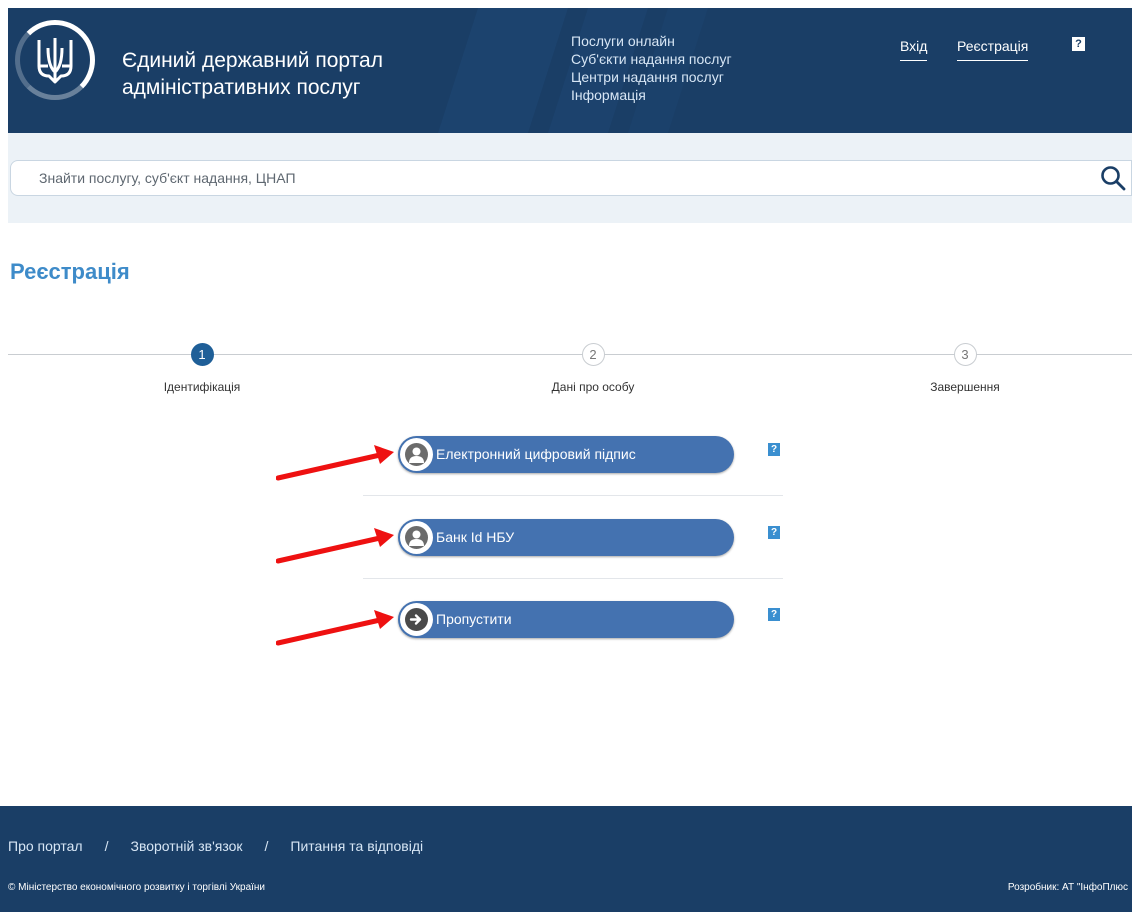  What do you see at coordinates (356, 846) in the screenshot?
I see `footer-link-faq: Питання та відповіді` at bounding box center [356, 846].